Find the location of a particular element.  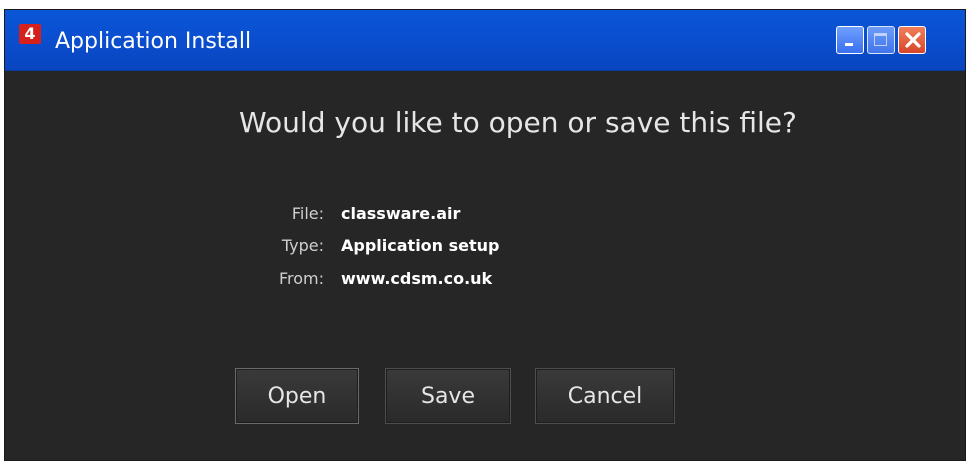

maximize-button is located at coordinates (881, 40).